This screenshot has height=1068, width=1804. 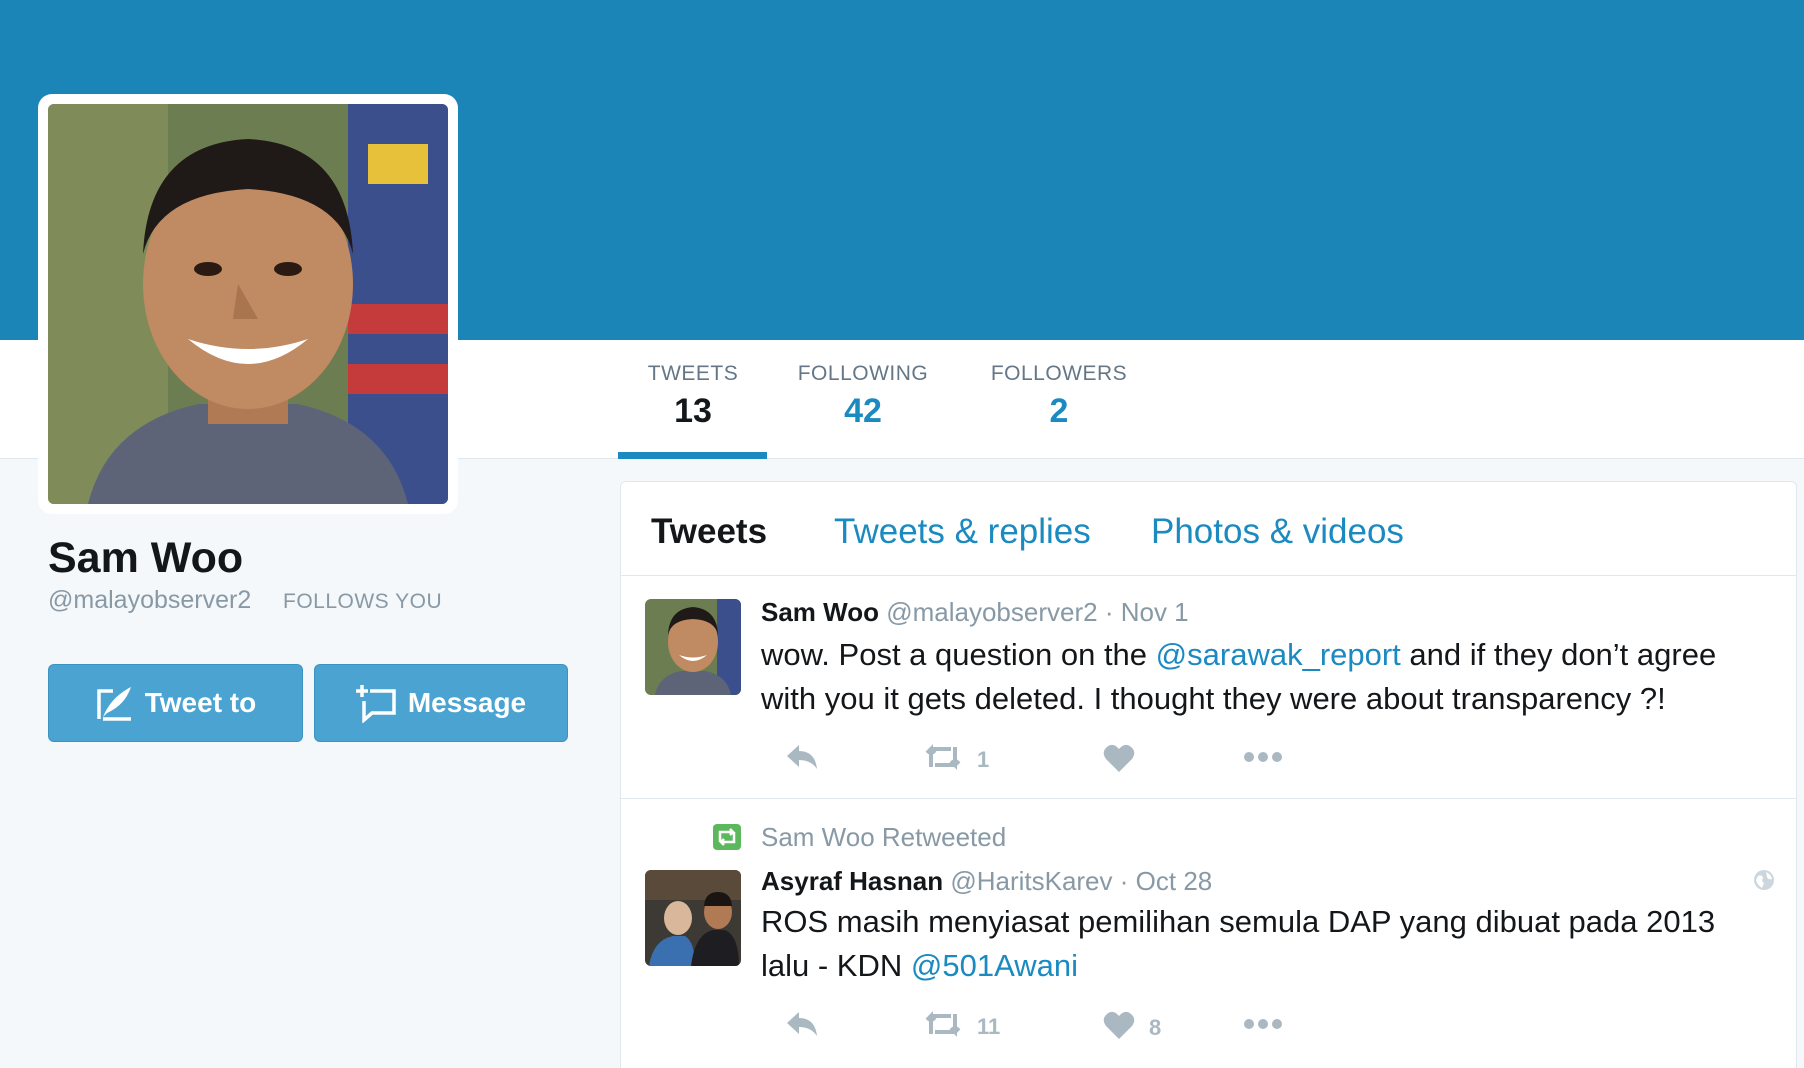 What do you see at coordinates (115, 703) in the screenshot?
I see `quill-icon` at bounding box center [115, 703].